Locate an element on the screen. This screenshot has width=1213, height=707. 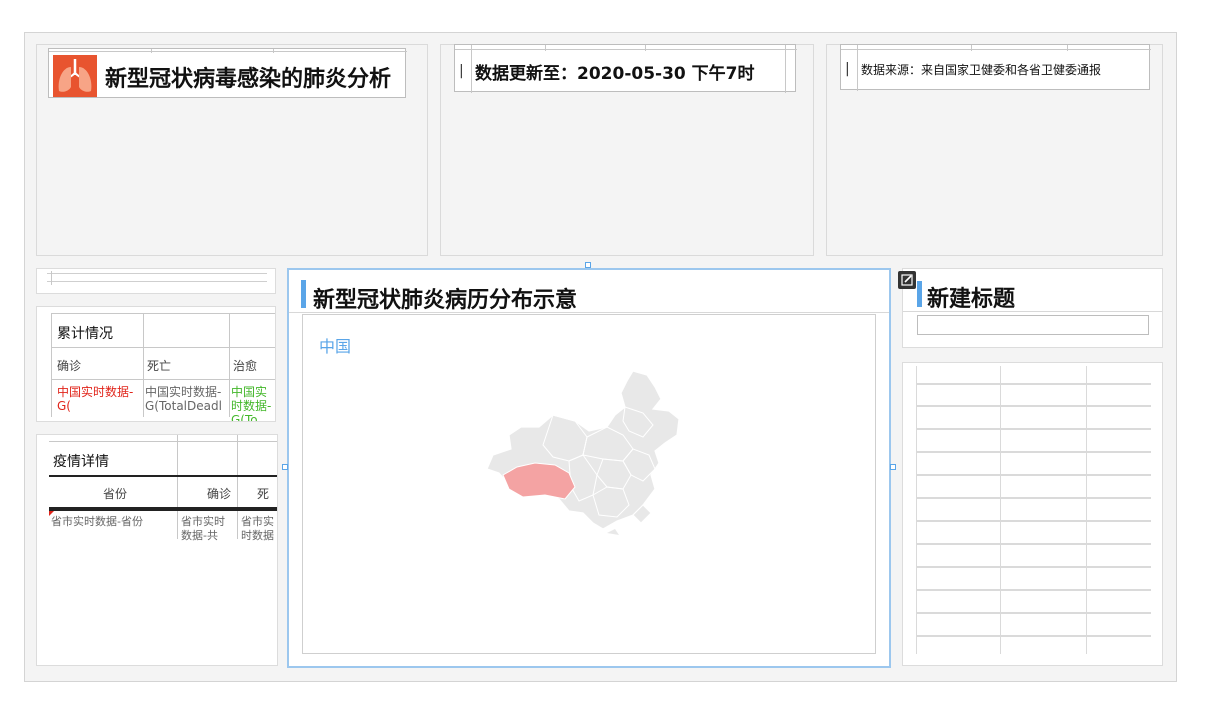
resize-handle-left is located at coordinates (285, 467).